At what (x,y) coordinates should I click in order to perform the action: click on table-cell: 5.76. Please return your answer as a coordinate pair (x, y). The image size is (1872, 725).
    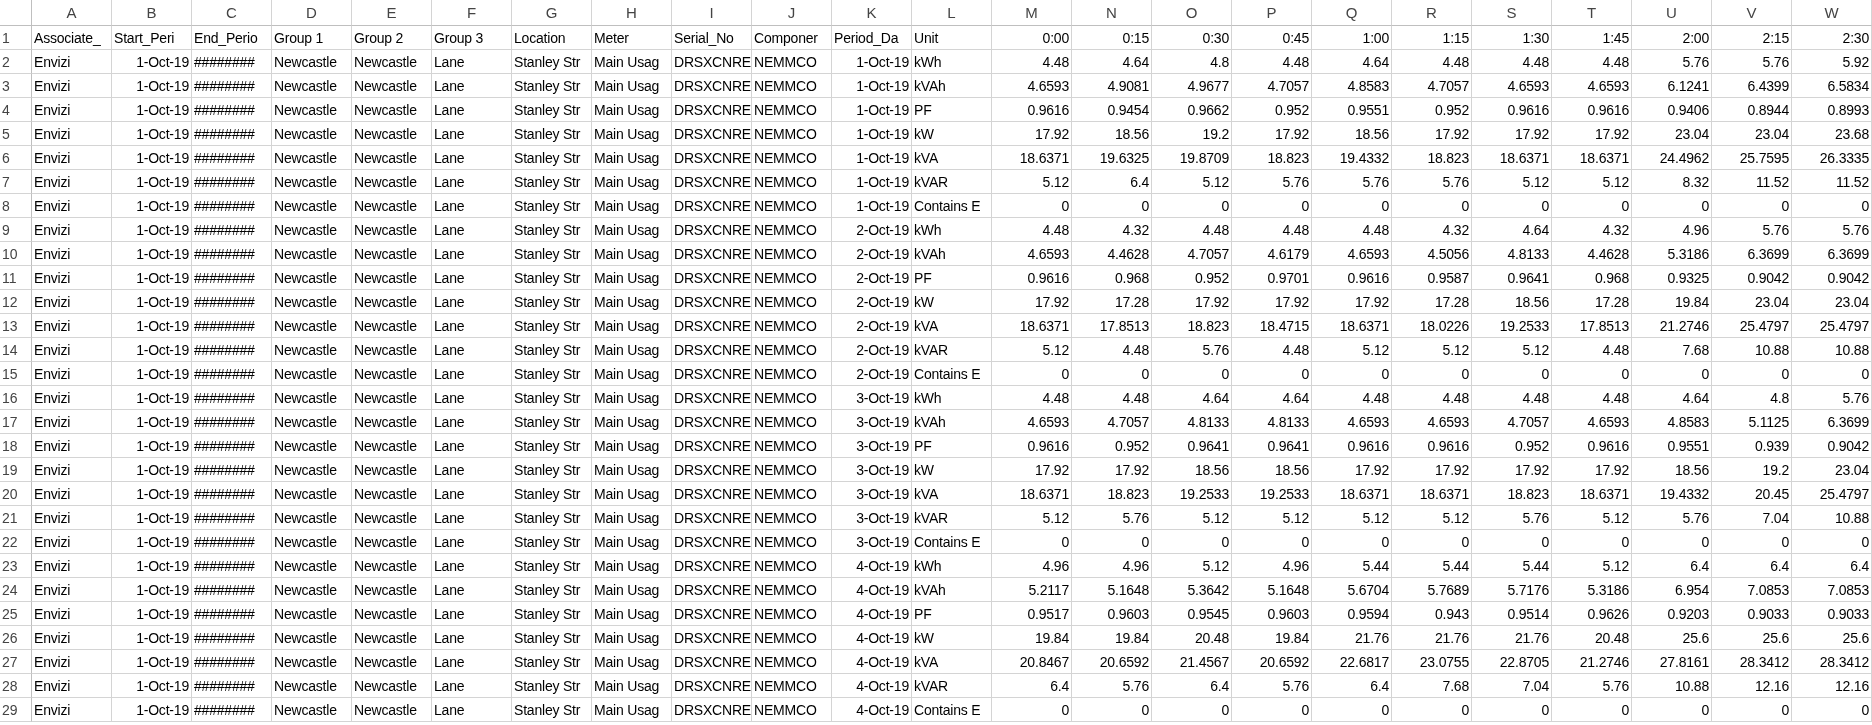
    Looking at the image, I should click on (1672, 62).